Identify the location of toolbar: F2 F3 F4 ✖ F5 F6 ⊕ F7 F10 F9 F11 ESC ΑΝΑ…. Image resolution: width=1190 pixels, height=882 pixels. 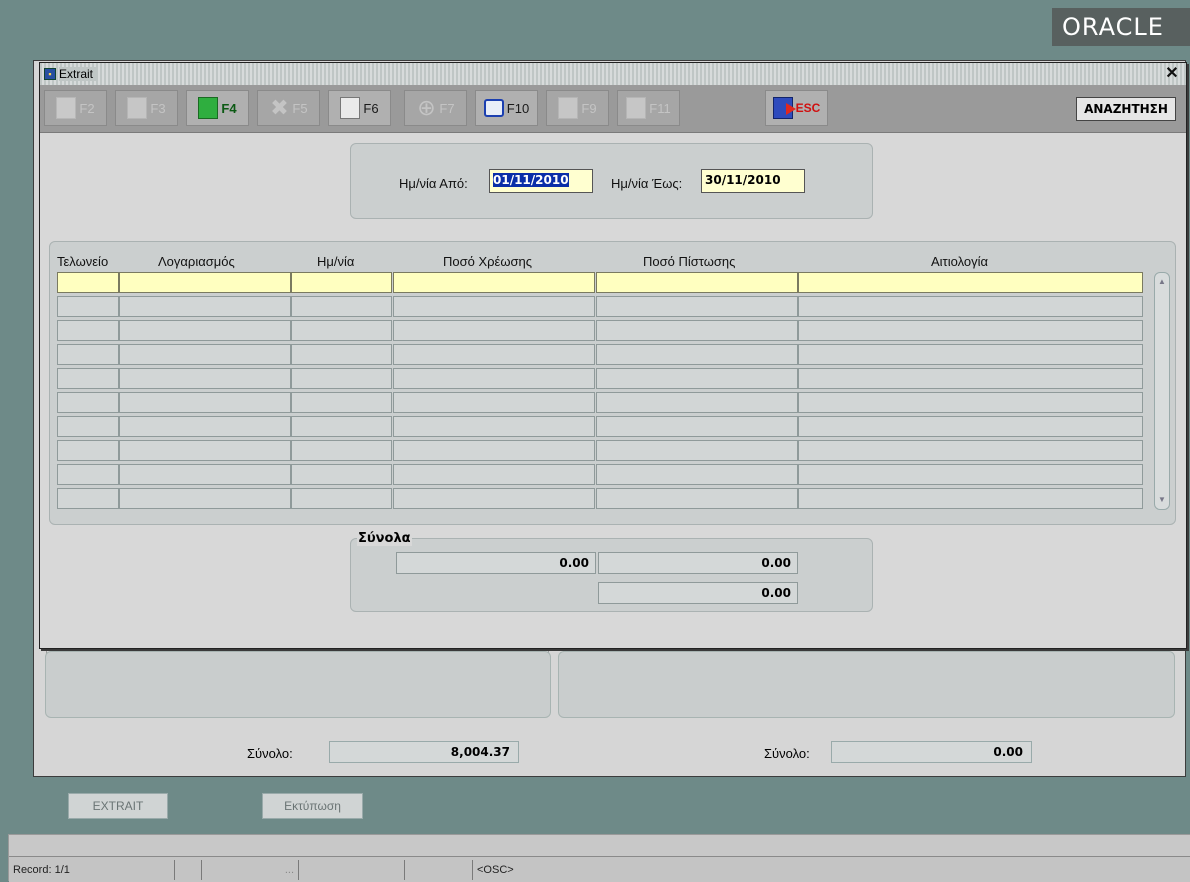
(613, 109).